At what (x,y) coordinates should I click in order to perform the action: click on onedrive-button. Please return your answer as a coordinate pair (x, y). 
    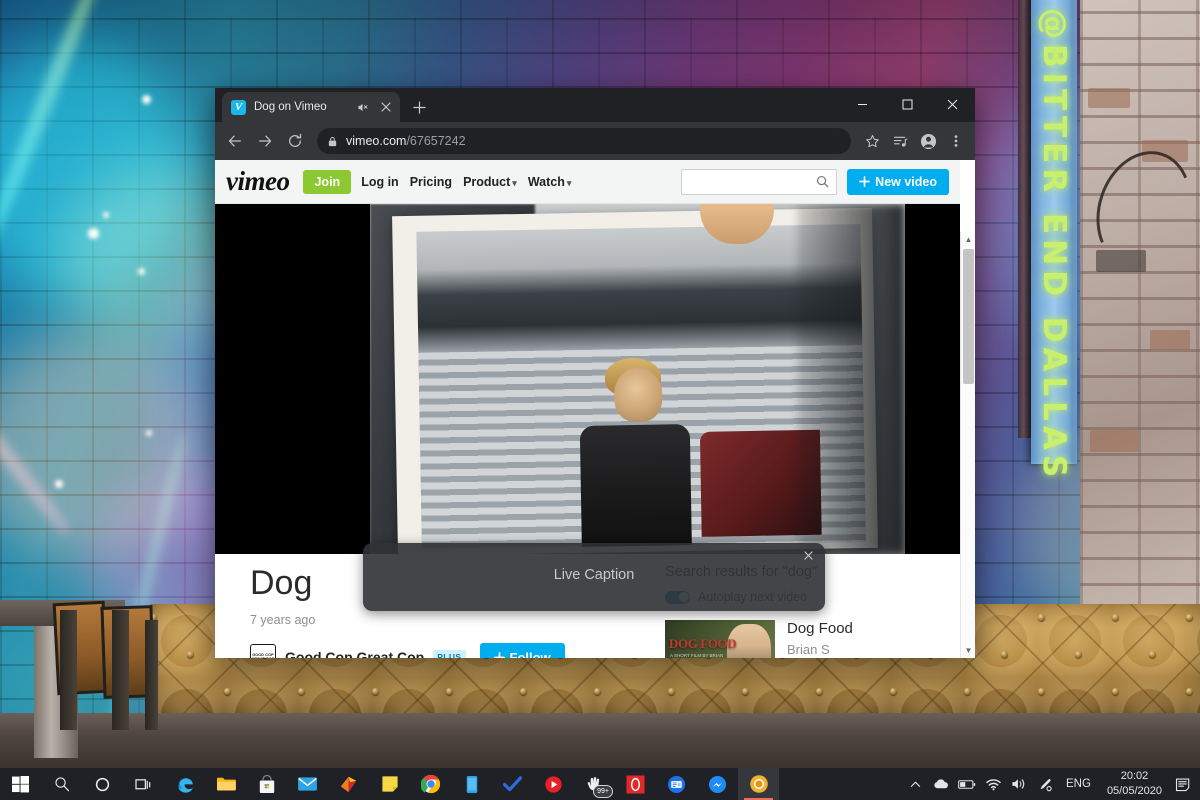
    Looking at the image, I should click on (941, 784).